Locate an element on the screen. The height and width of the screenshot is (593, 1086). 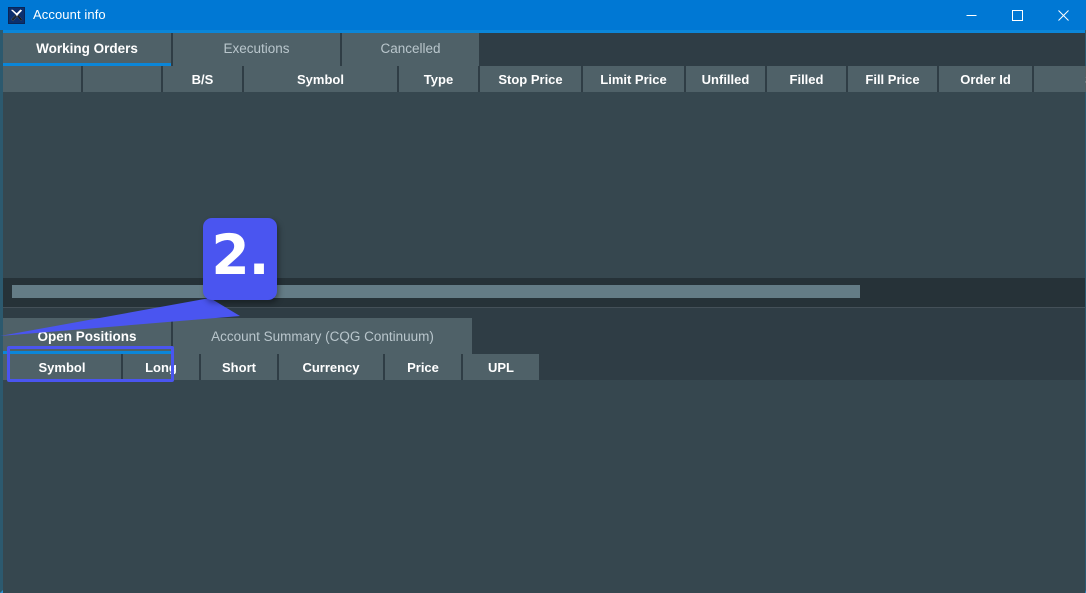
orders-scroll-track is located at coordinates (545, 291).